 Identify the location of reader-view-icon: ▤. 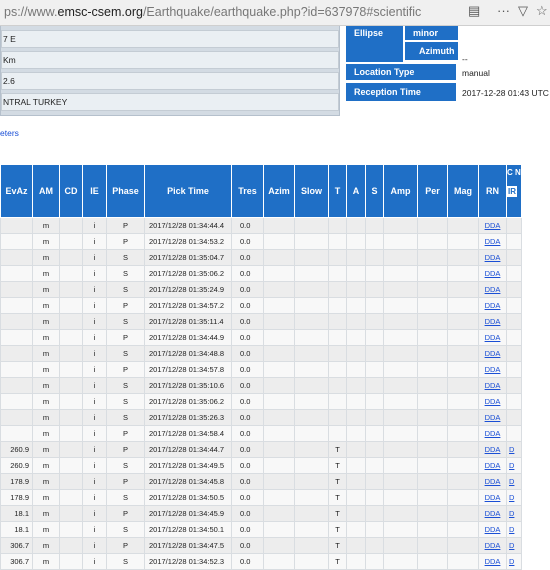
(474, 11).